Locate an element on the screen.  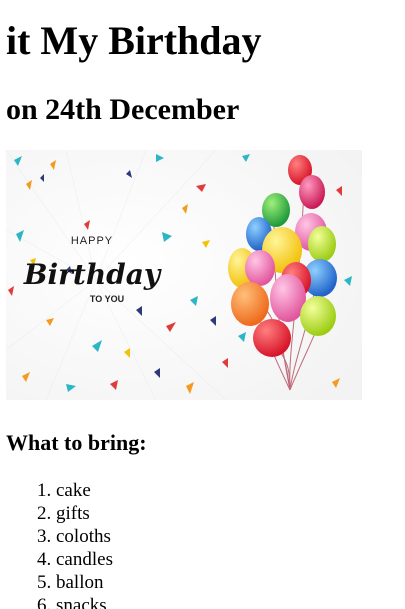
list-item: gifts is located at coordinates (84, 513).